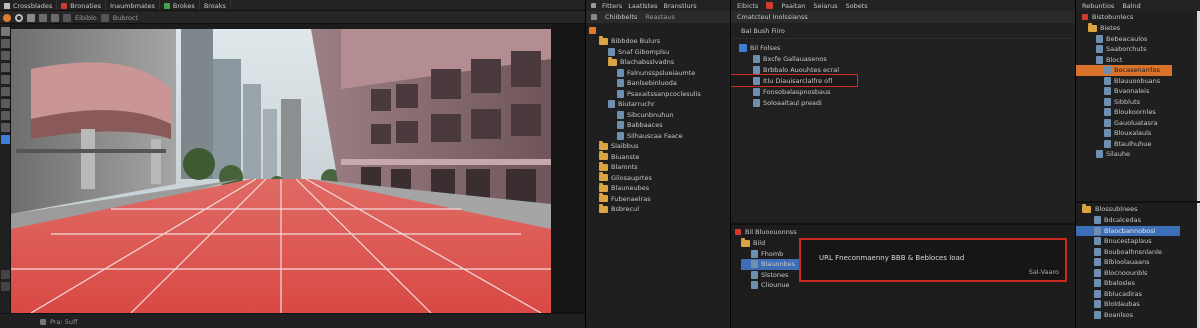 This screenshot has height=328, width=1200. What do you see at coordinates (1138, 294) in the screenshot?
I see `right-lower-item: Bblucadiras` at bounding box center [1138, 294].